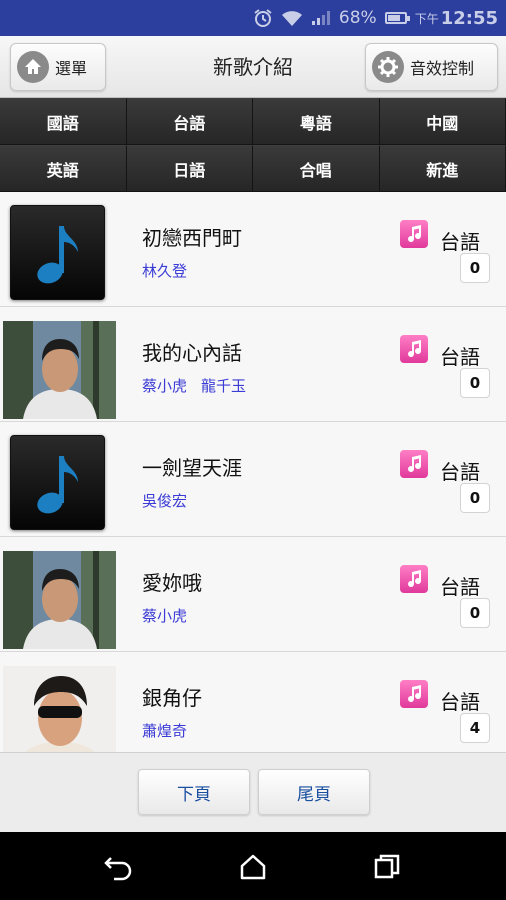 This screenshot has width=506, height=900. I want to click on pager: 下頁 尾頁, so click(253, 792).